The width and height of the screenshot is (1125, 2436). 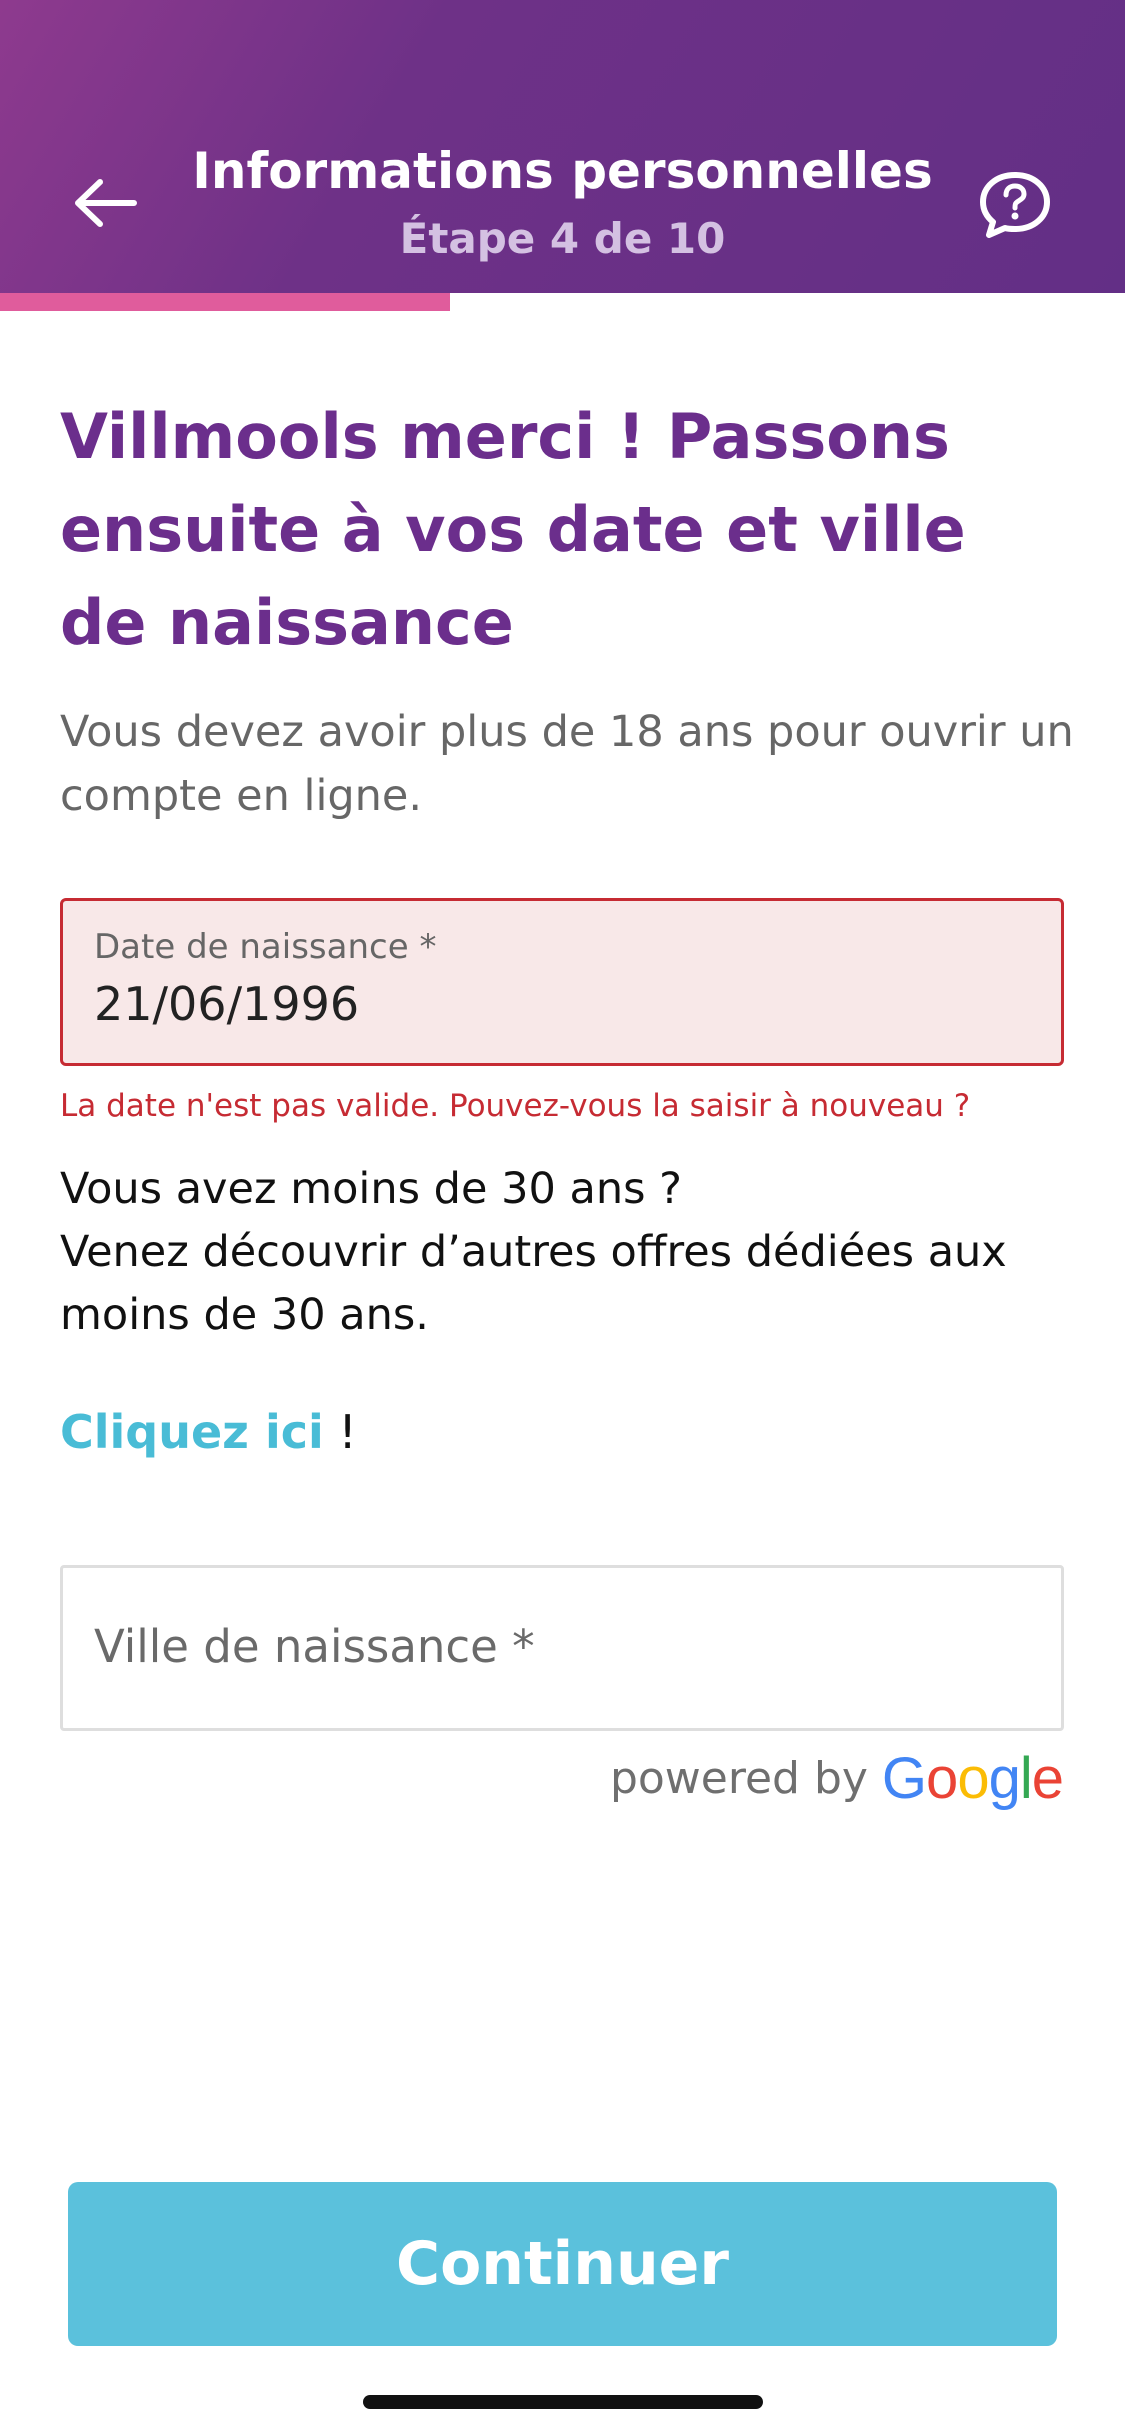 What do you see at coordinates (562, 302) in the screenshot?
I see `progress-bar` at bounding box center [562, 302].